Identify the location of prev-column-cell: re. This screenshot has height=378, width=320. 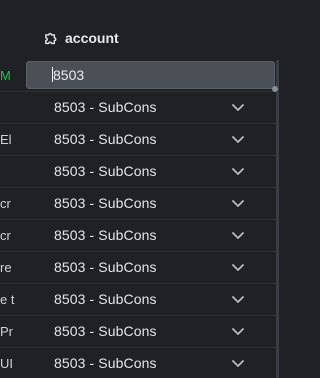
(12, 267).